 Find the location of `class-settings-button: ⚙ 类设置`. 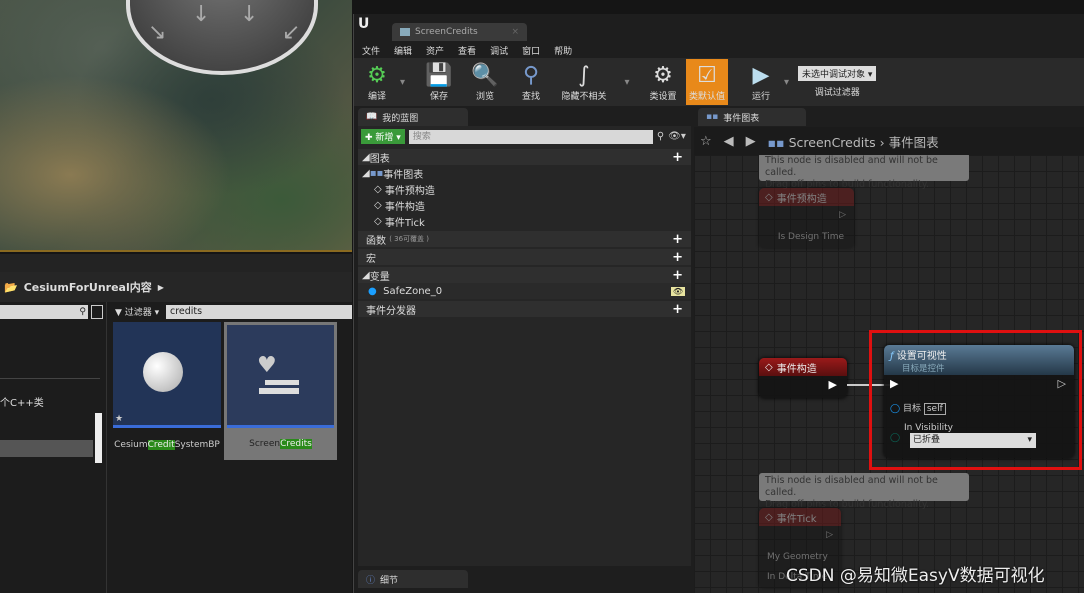

class-settings-button: ⚙ 类设置 is located at coordinates (663, 82).